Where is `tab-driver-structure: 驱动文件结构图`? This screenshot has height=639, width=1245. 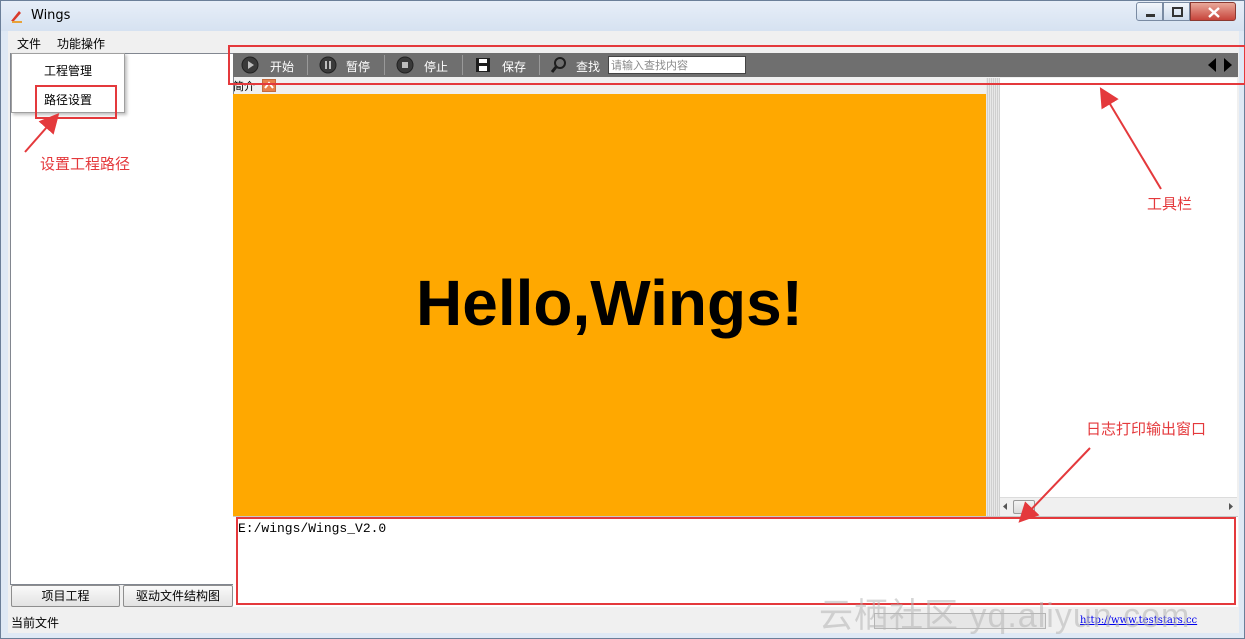
tab-driver-structure: 驱动文件结构图 is located at coordinates (178, 596).